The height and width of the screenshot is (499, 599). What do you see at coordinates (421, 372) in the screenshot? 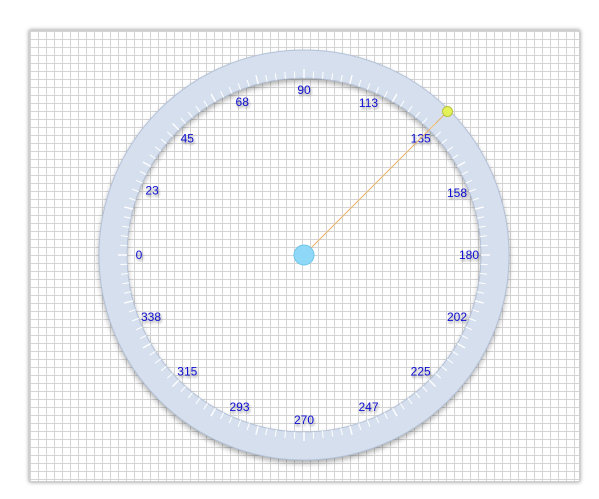
I see `dial-label: 225` at bounding box center [421, 372].